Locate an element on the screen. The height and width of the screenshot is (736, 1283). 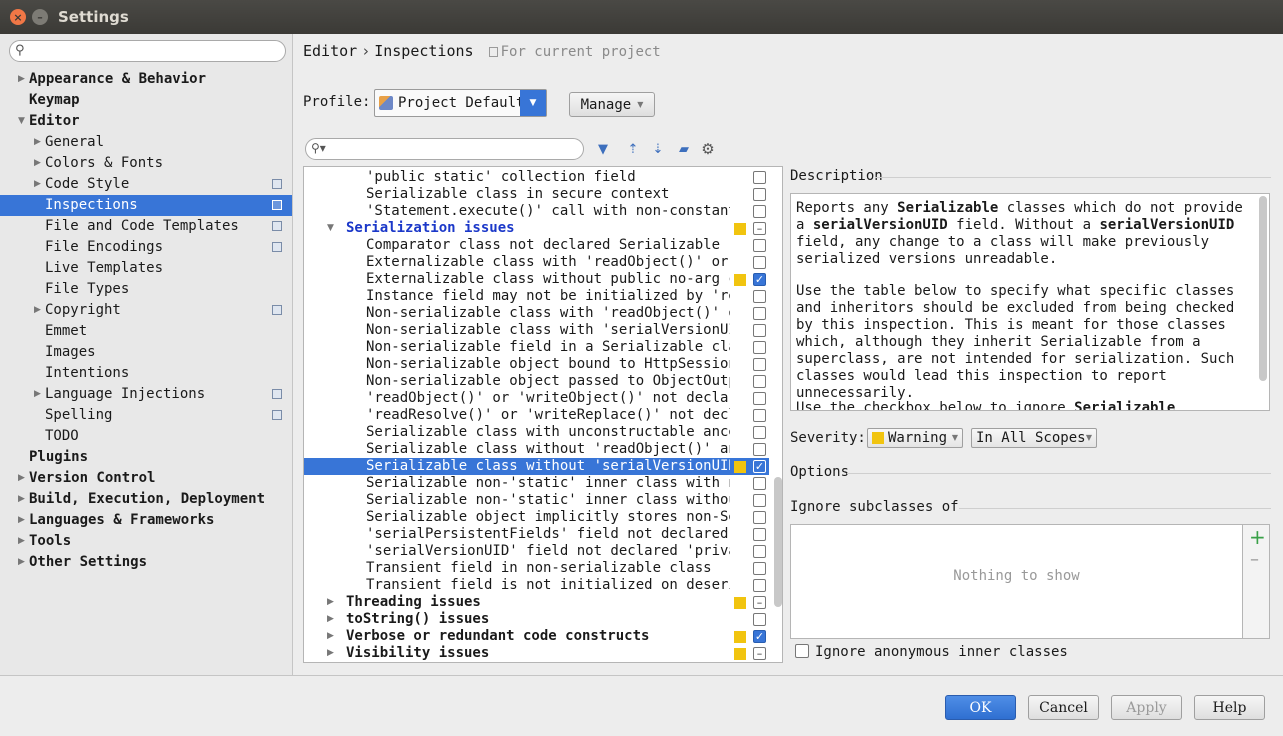
inspection-row: 'public static' collection field is located at coordinates (536, 177).